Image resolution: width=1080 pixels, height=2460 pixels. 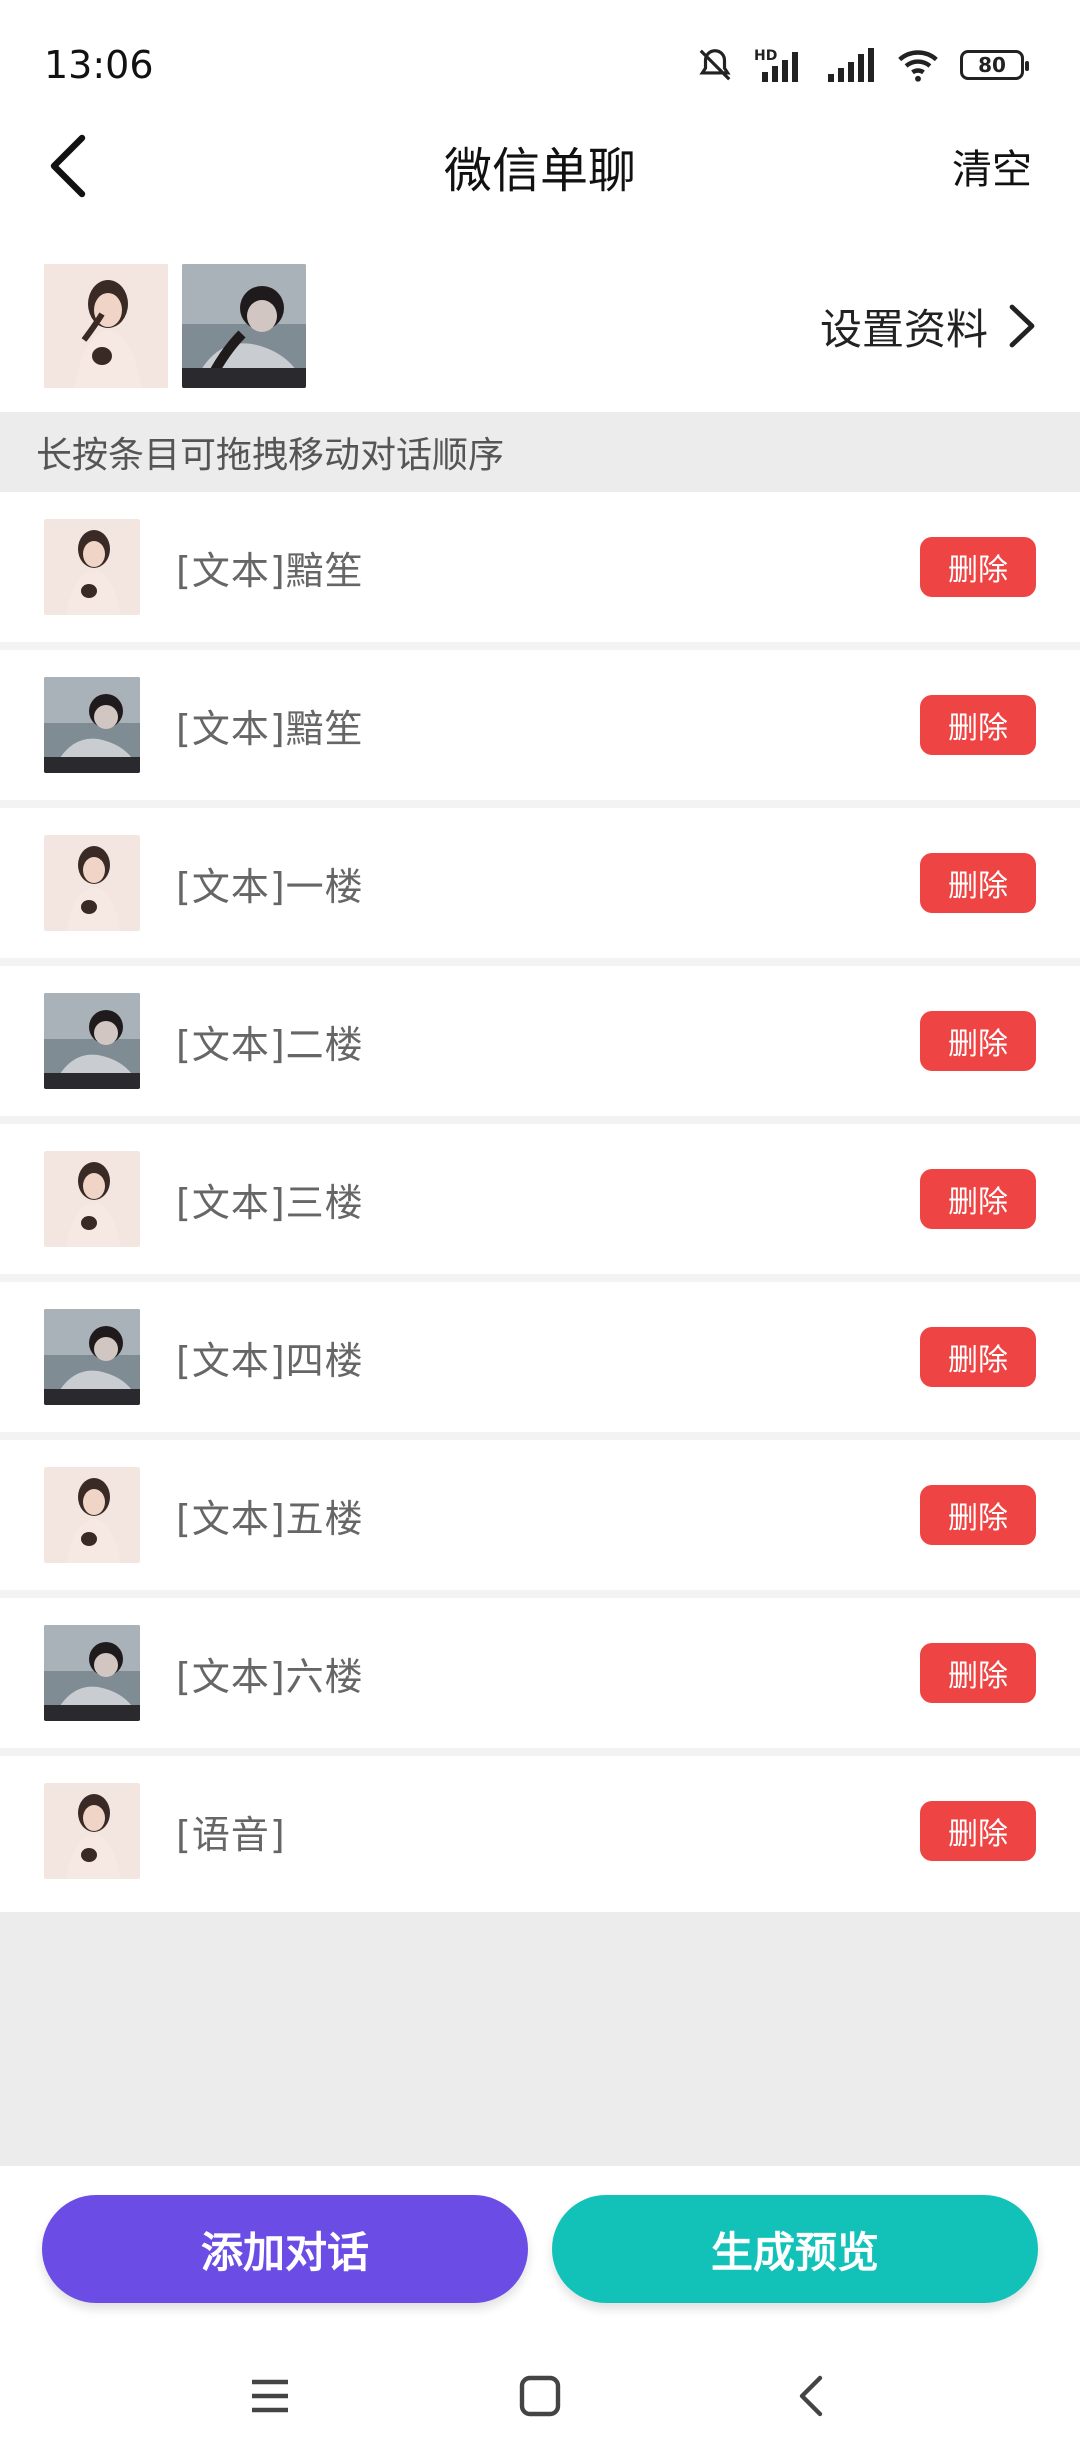 What do you see at coordinates (540, 1677) in the screenshot?
I see `list-item: [文本]六楼 删除` at bounding box center [540, 1677].